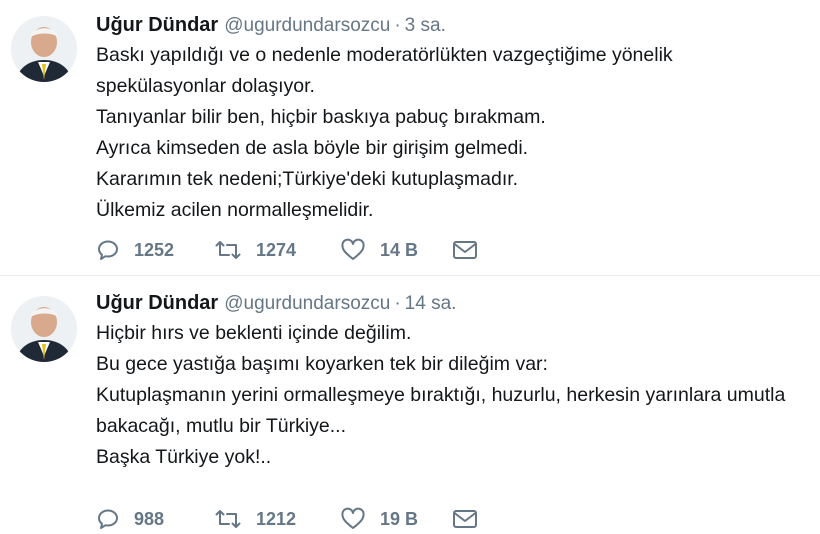  I want to click on tweet-text-line: Ülkemiz acilen normalleşmelidir., so click(235, 210).